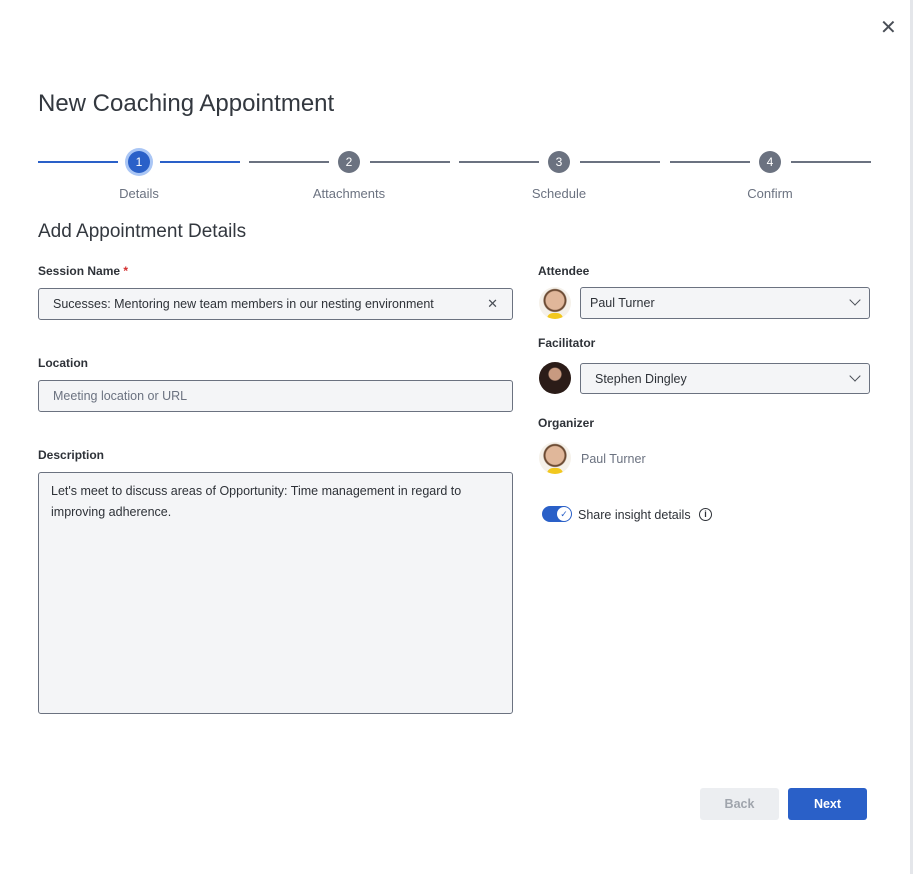  What do you see at coordinates (139, 193) in the screenshot?
I see `step-label: Details` at bounding box center [139, 193].